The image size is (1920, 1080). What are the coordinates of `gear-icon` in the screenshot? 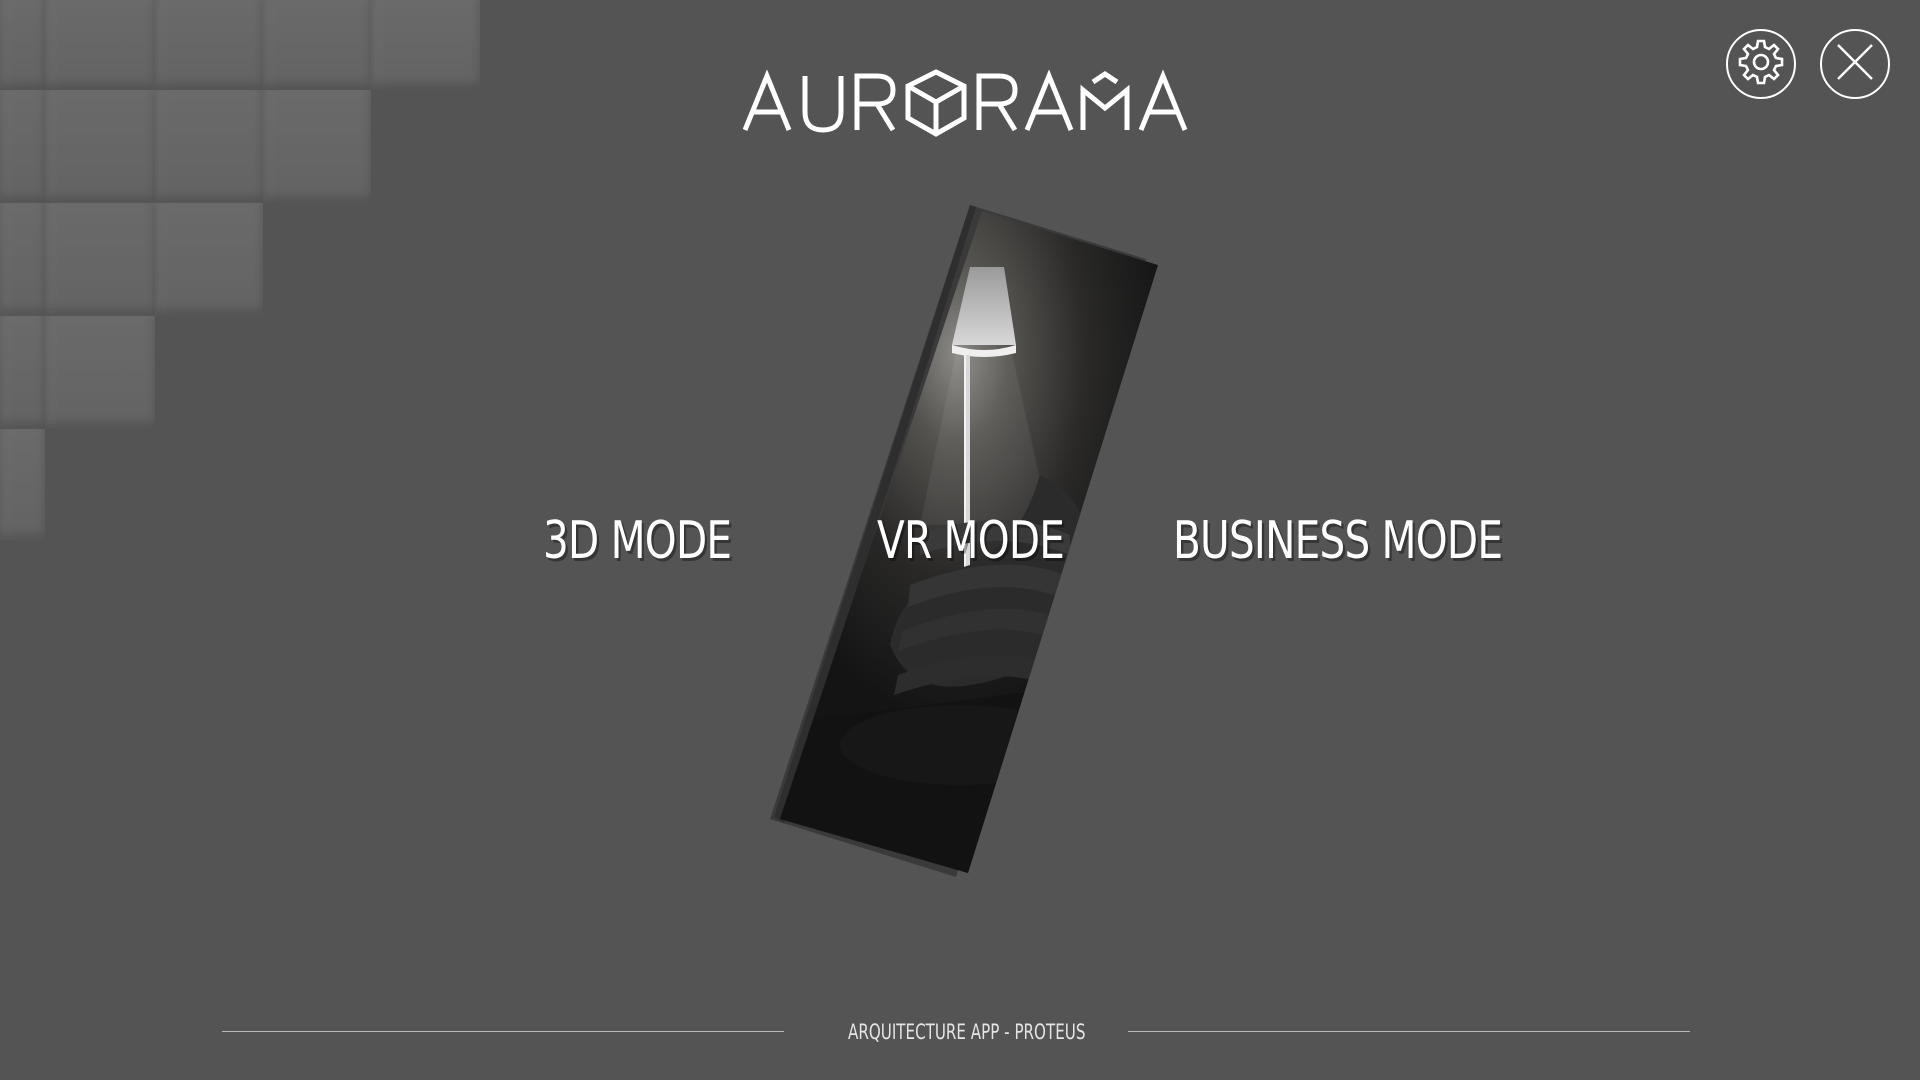 It's located at (1761, 64).